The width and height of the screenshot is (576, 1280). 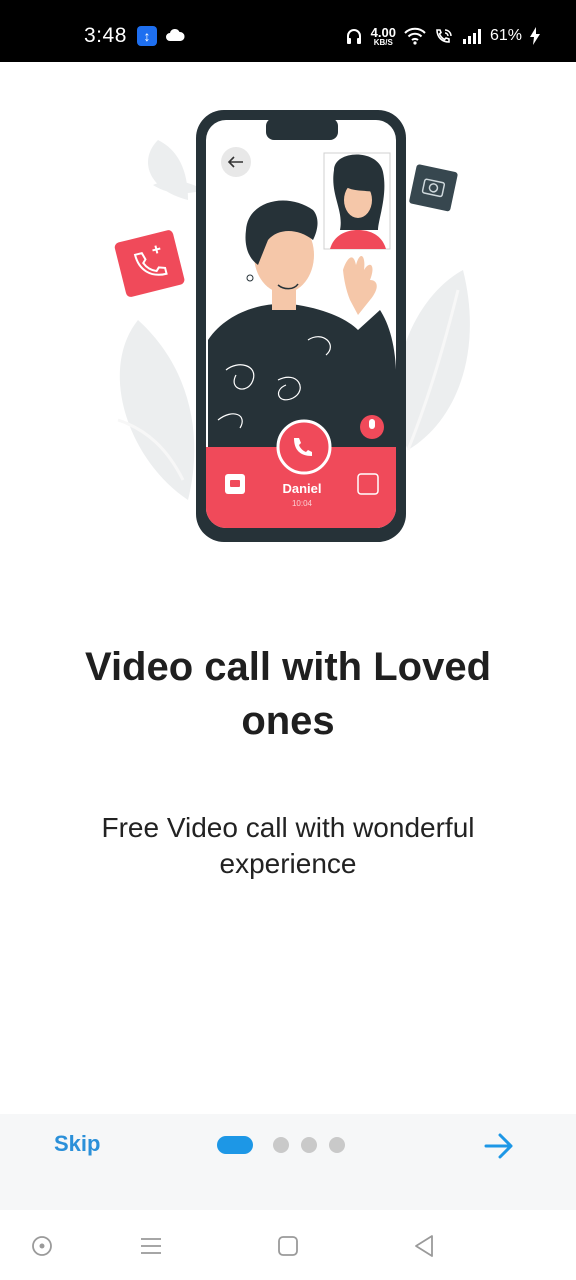 I want to click on status-right: 4.00 KB/S 61%, so click(x=442, y=36).